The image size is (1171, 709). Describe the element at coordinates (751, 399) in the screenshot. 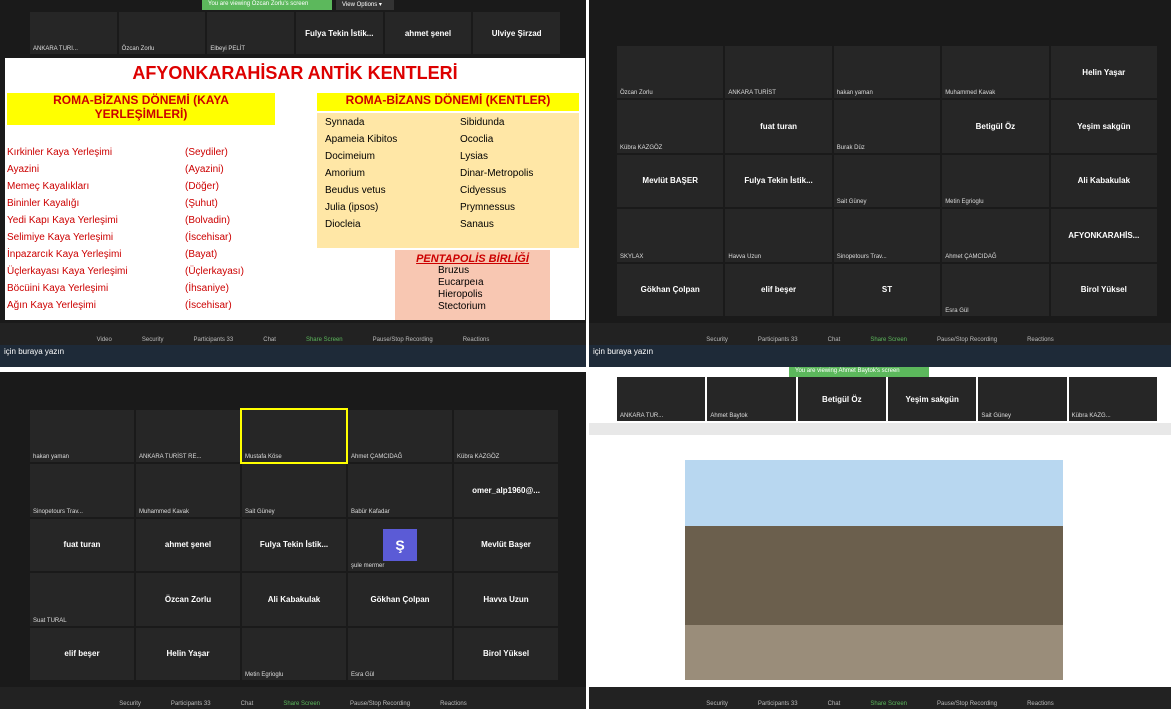

I see `thumbnail: Ahmet Baytok` at that location.